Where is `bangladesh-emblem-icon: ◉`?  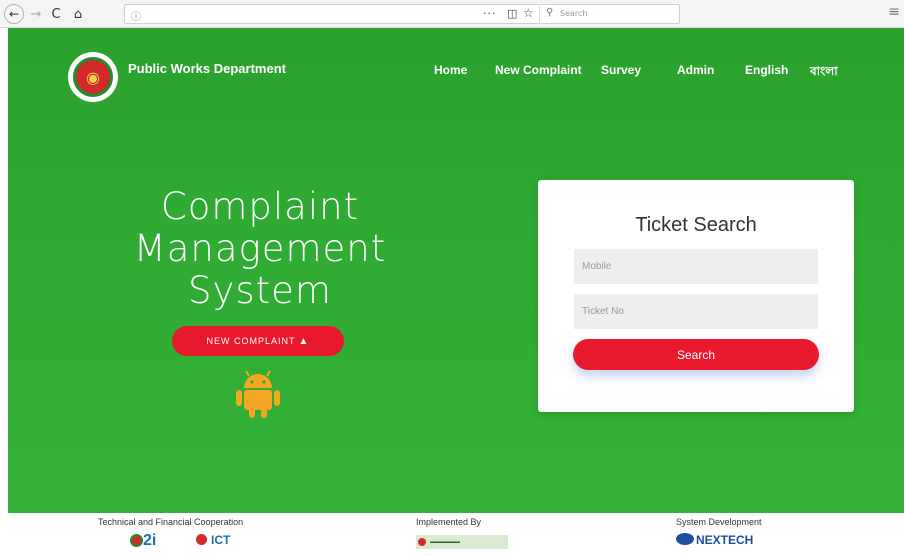
bangladesh-emblem-icon: ◉ is located at coordinates (93, 77).